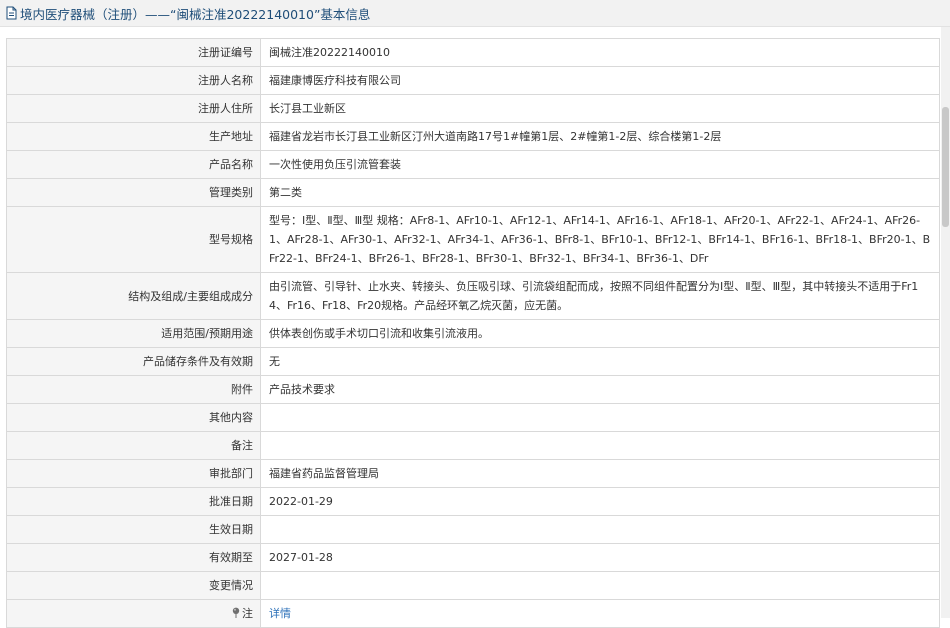 This screenshot has height=628, width=950. Describe the element at coordinates (600, 557) in the screenshot. I see `row-value: 2027-01-28` at that location.